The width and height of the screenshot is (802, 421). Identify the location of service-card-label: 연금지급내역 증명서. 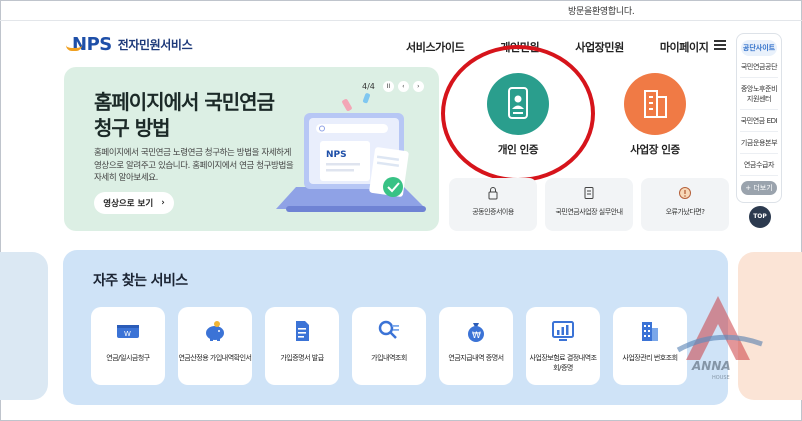
(476, 358).